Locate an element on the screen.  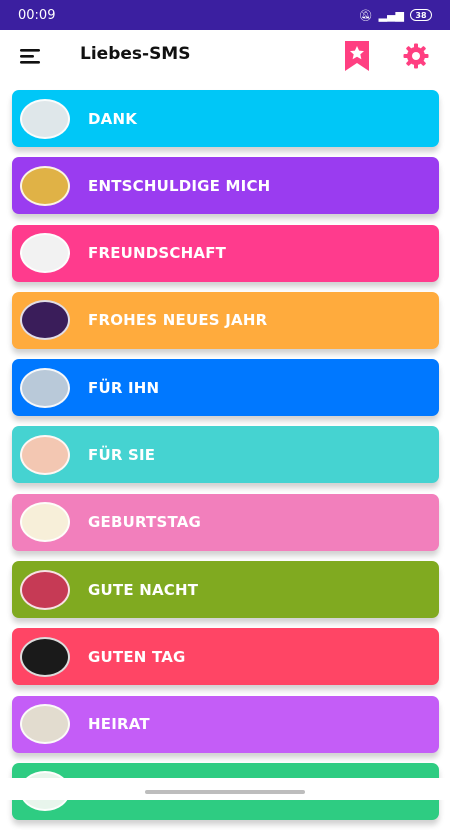
app-bar: Liebes-SMS is located at coordinates (225, 56).